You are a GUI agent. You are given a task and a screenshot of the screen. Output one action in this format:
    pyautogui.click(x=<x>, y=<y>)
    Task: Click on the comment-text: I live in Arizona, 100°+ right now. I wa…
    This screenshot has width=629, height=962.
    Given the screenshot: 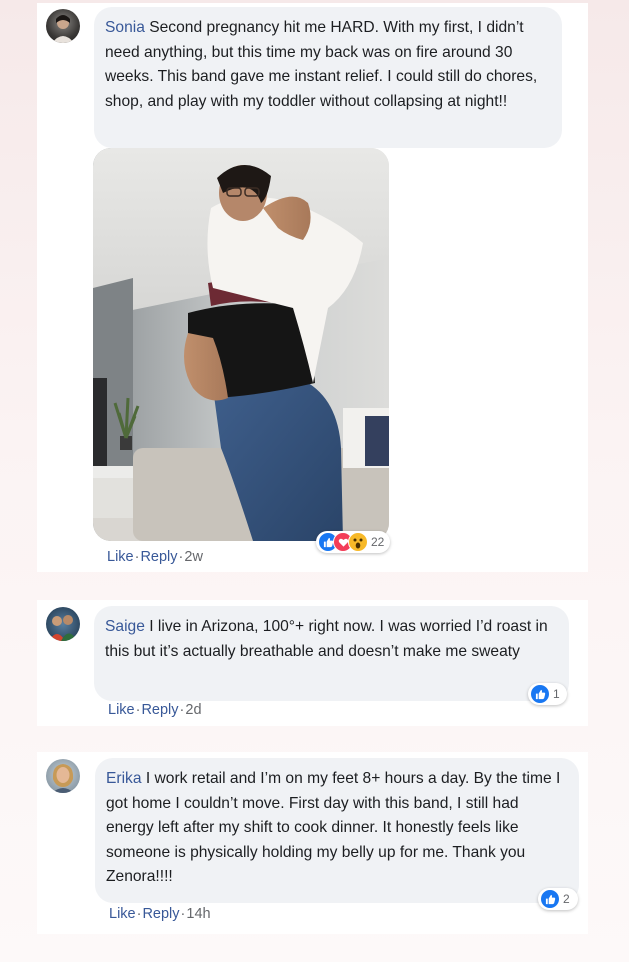 What is the action you would take?
    pyautogui.click(x=326, y=639)
    